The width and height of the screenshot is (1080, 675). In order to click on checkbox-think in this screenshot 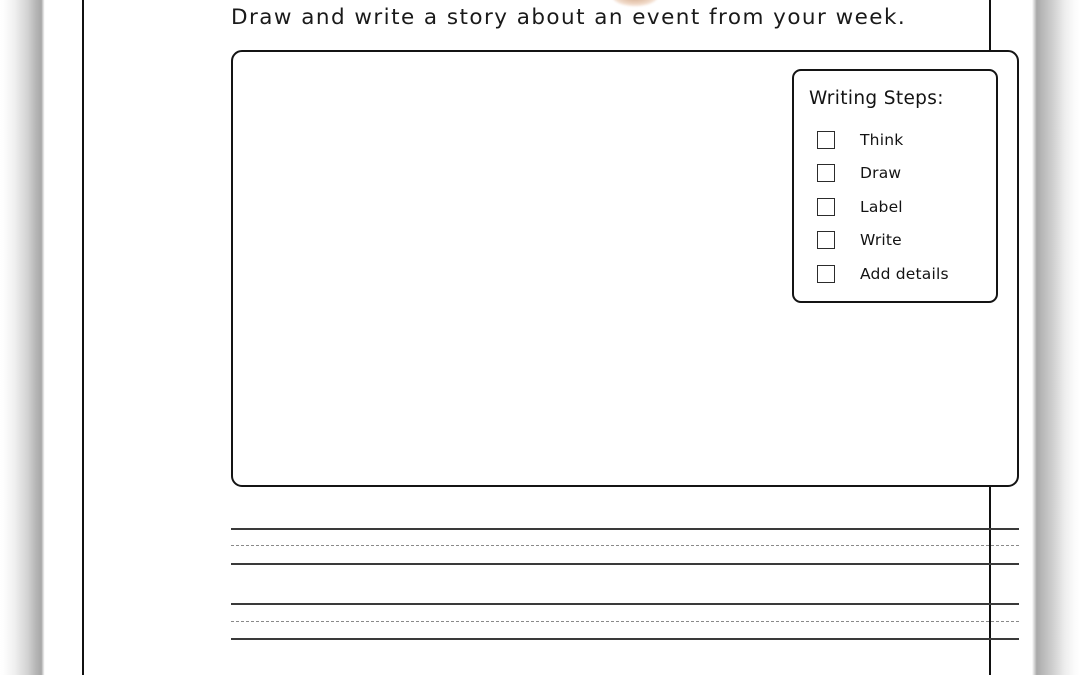, I will do `click(826, 139)`.